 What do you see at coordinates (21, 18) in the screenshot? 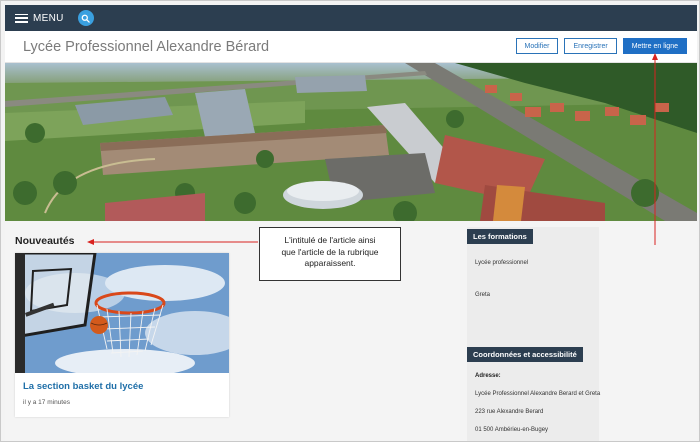
I see `hamburger-icon` at bounding box center [21, 18].